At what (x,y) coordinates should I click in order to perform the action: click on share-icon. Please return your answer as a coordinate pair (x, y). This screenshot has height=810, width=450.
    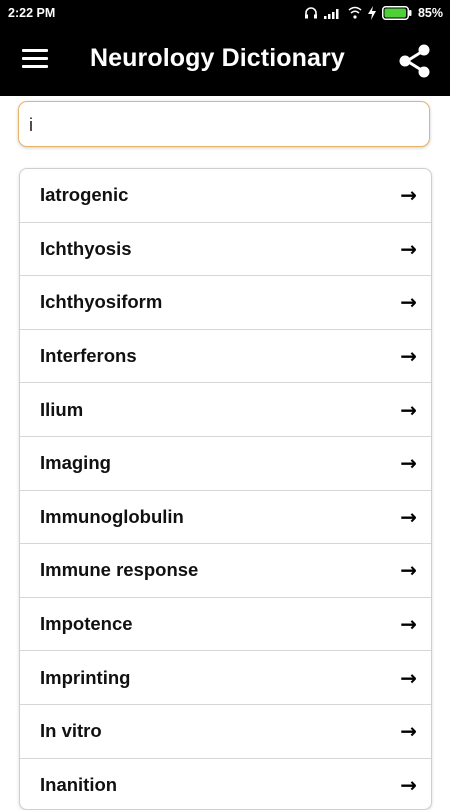
    Looking at the image, I should click on (414, 61).